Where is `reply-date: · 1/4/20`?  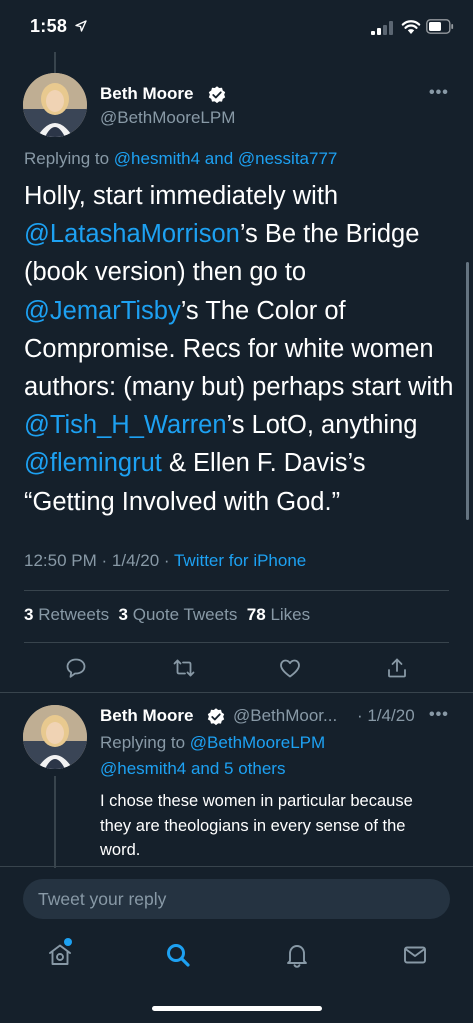 reply-date: · 1/4/20 is located at coordinates (386, 715).